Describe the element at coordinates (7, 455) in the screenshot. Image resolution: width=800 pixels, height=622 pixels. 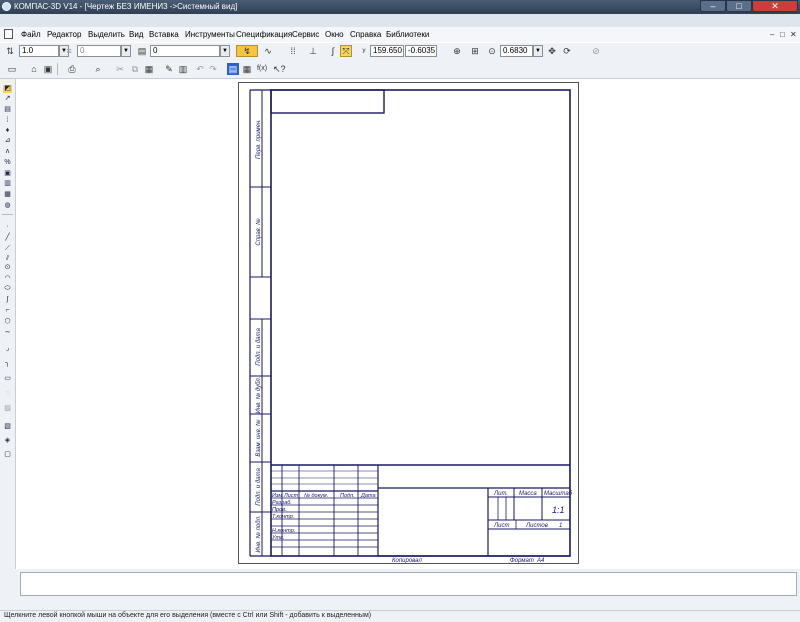
I see `collect-contour-icon: ▢` at that location.